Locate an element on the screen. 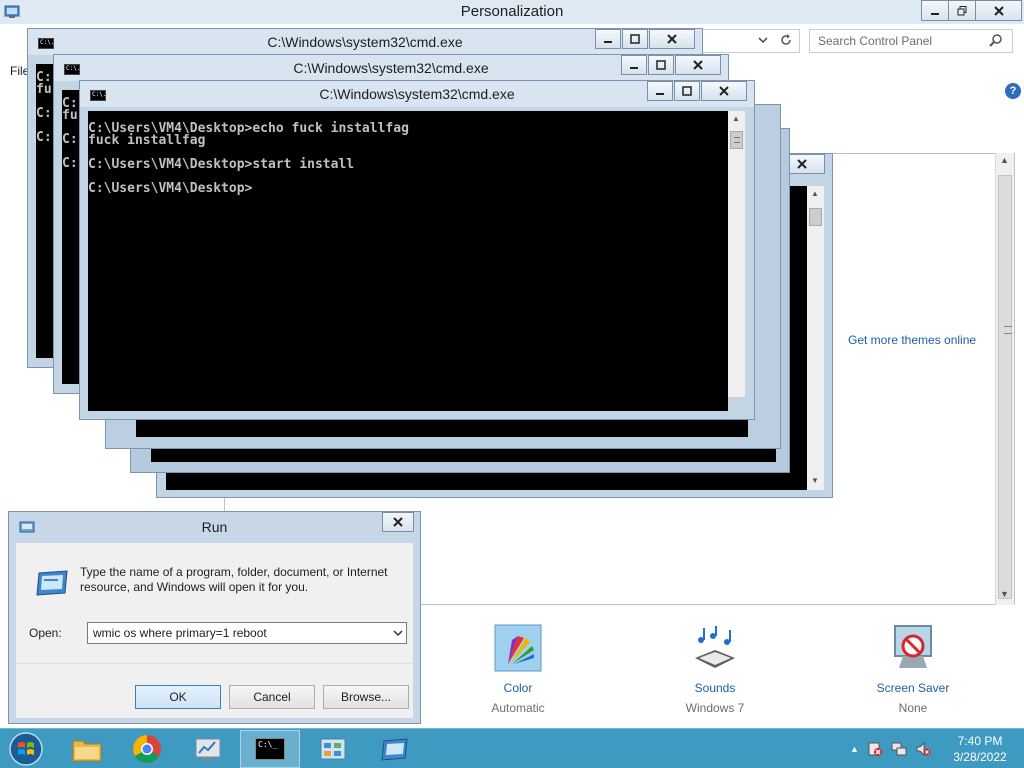 This screenshot has width=1024, height=768. run-titlebar: Run is located at coordinates (214, 527).